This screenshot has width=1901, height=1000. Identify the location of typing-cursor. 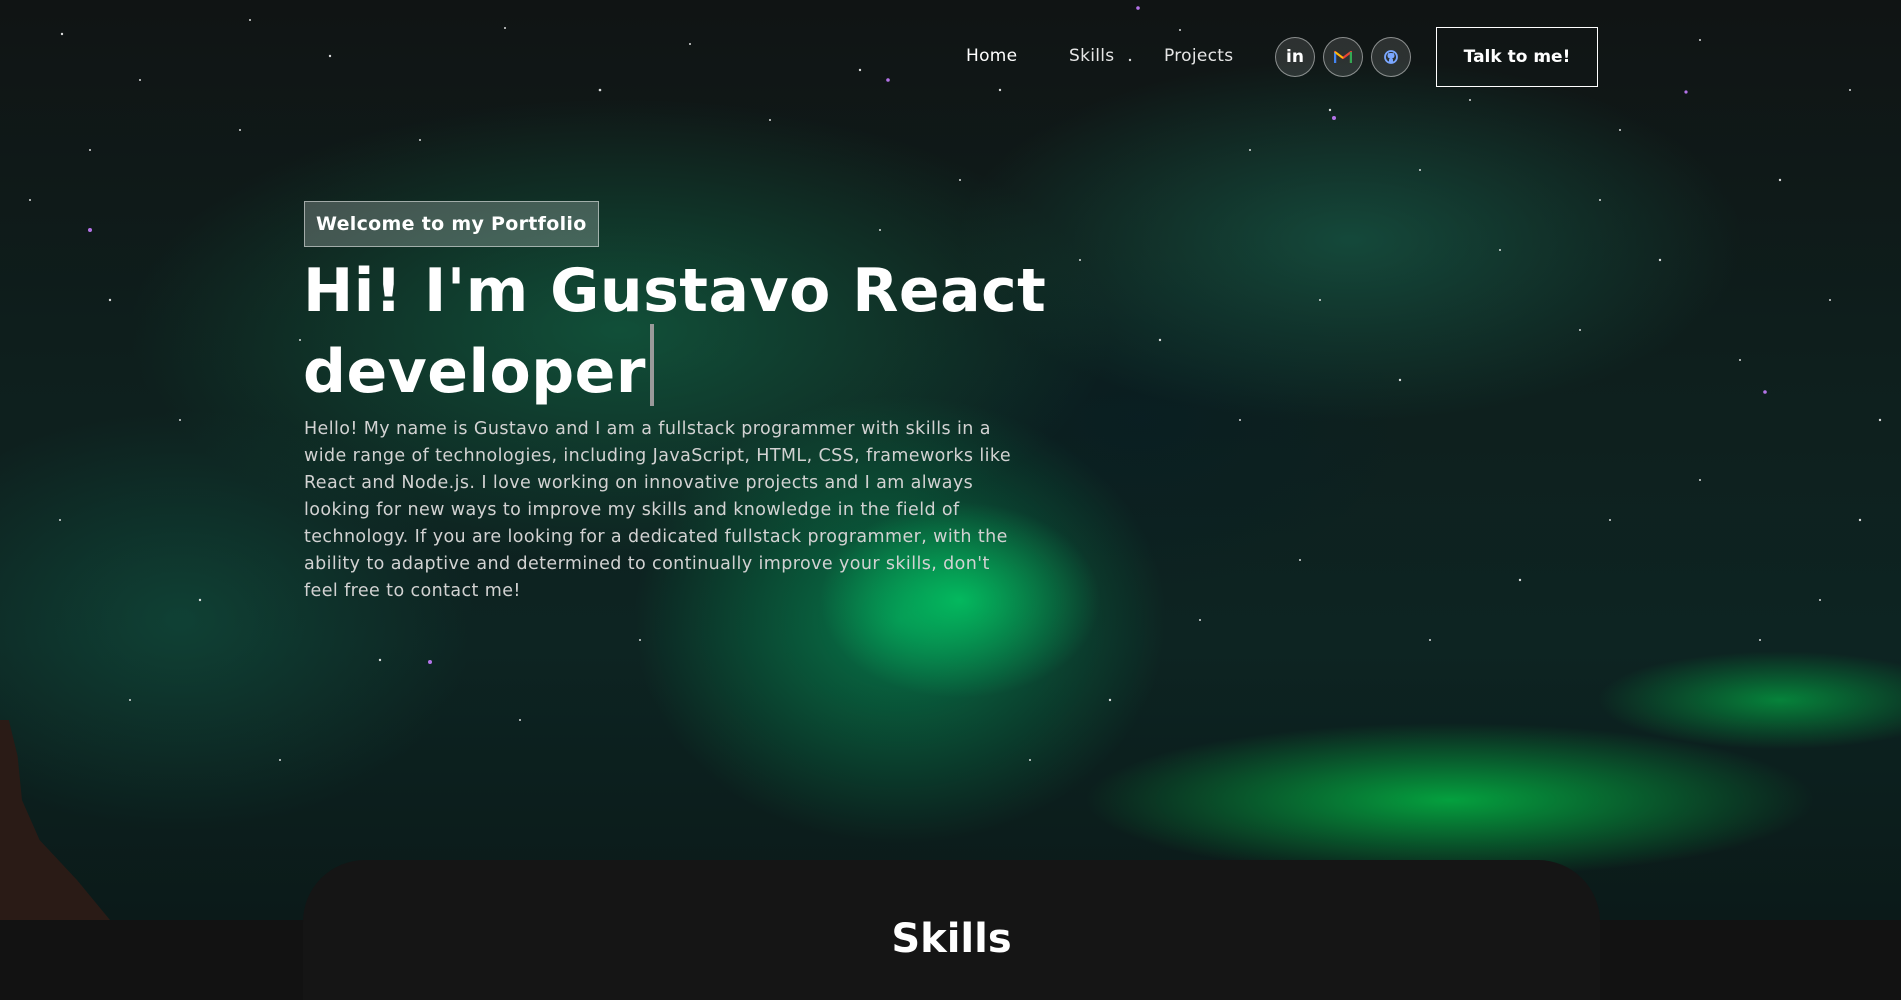
(651, 365).